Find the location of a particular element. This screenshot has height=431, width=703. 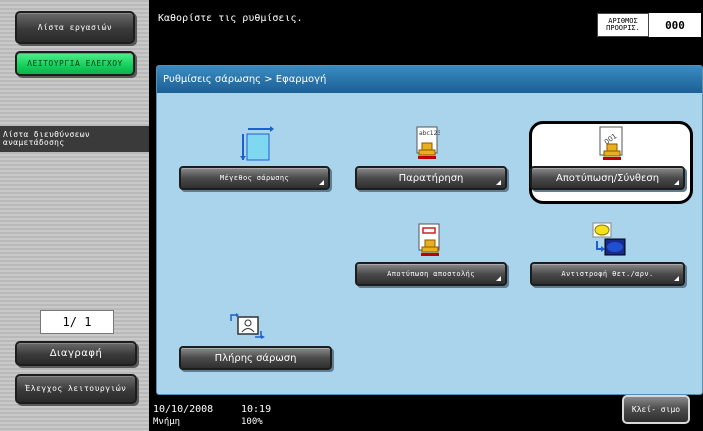

delete-button: Διαγραφή is located at coordinates (76, 353).